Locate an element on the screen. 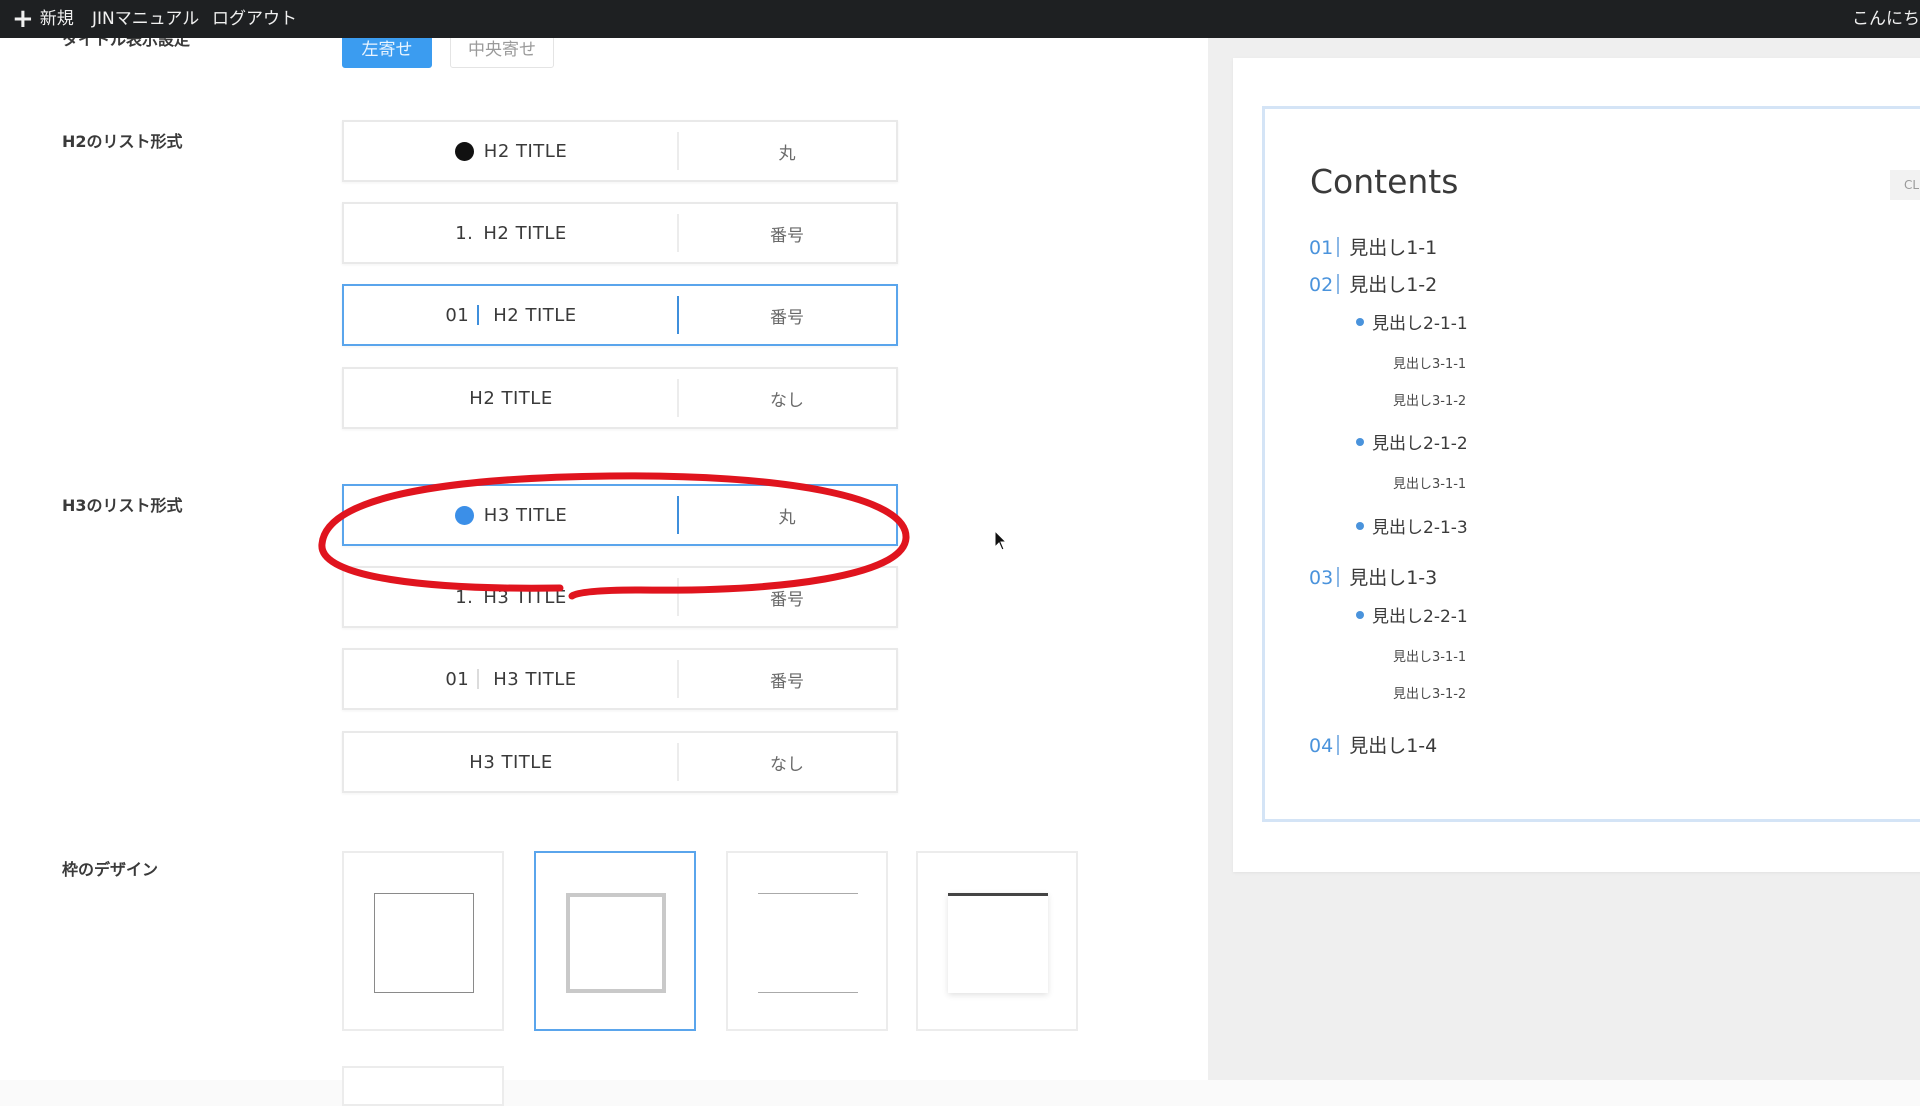 The height and width of the screenshot is (1106, 1920). toc-number: 04 is located at coordinates (1321, 746).